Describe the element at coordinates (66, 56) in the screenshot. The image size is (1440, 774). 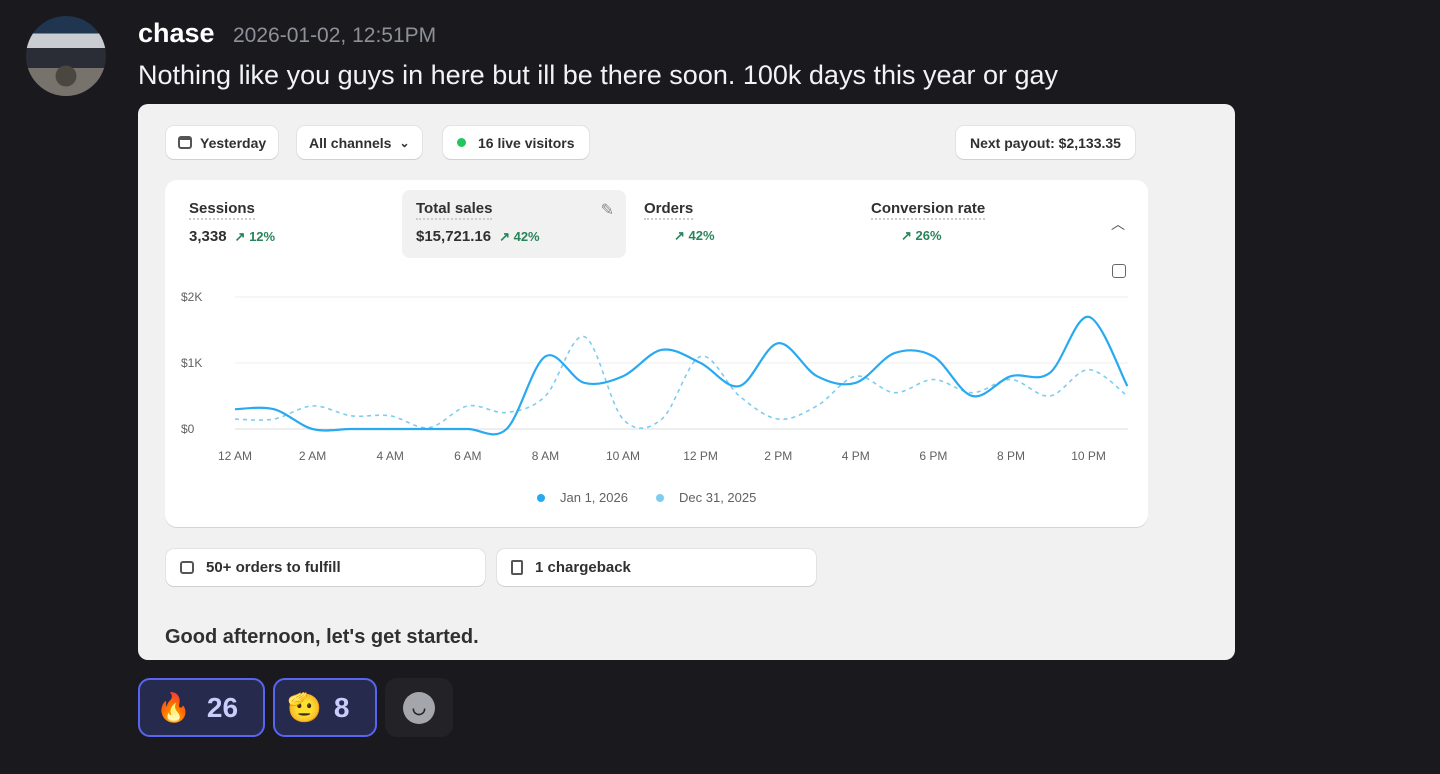
I see `avatar` at that location.